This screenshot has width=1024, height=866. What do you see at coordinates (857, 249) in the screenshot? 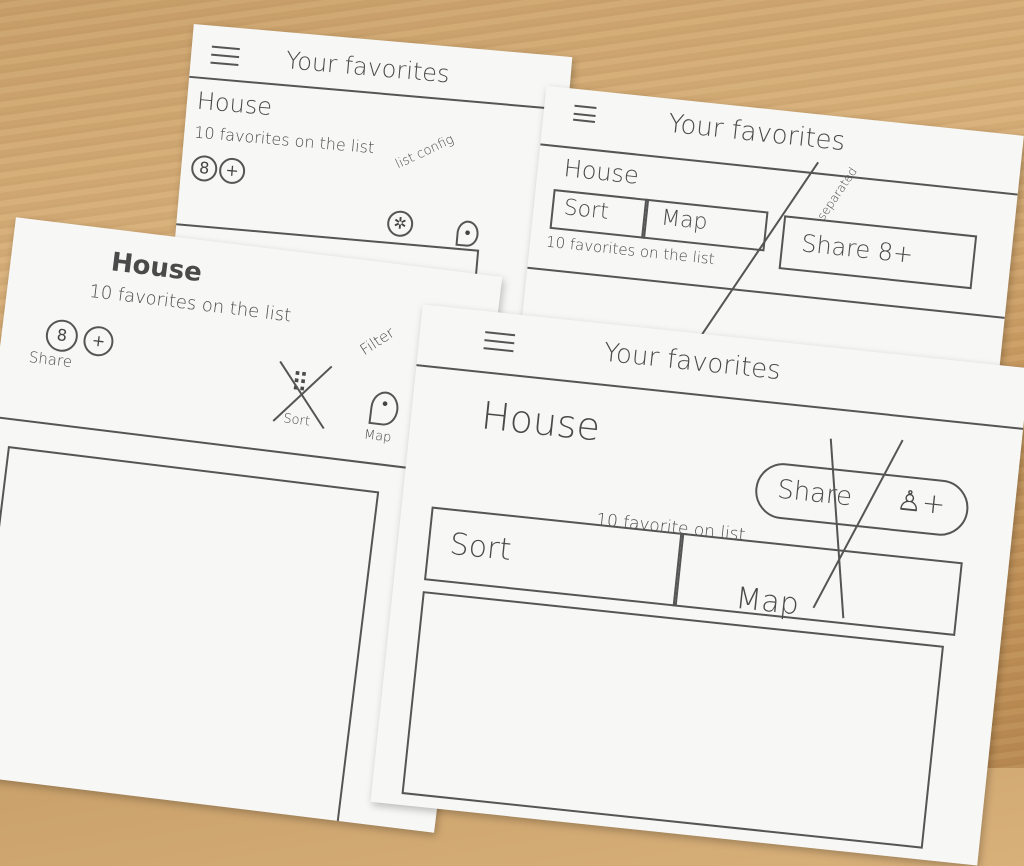
I see `share-label: Share 8+` at bounding box center [857, 249].